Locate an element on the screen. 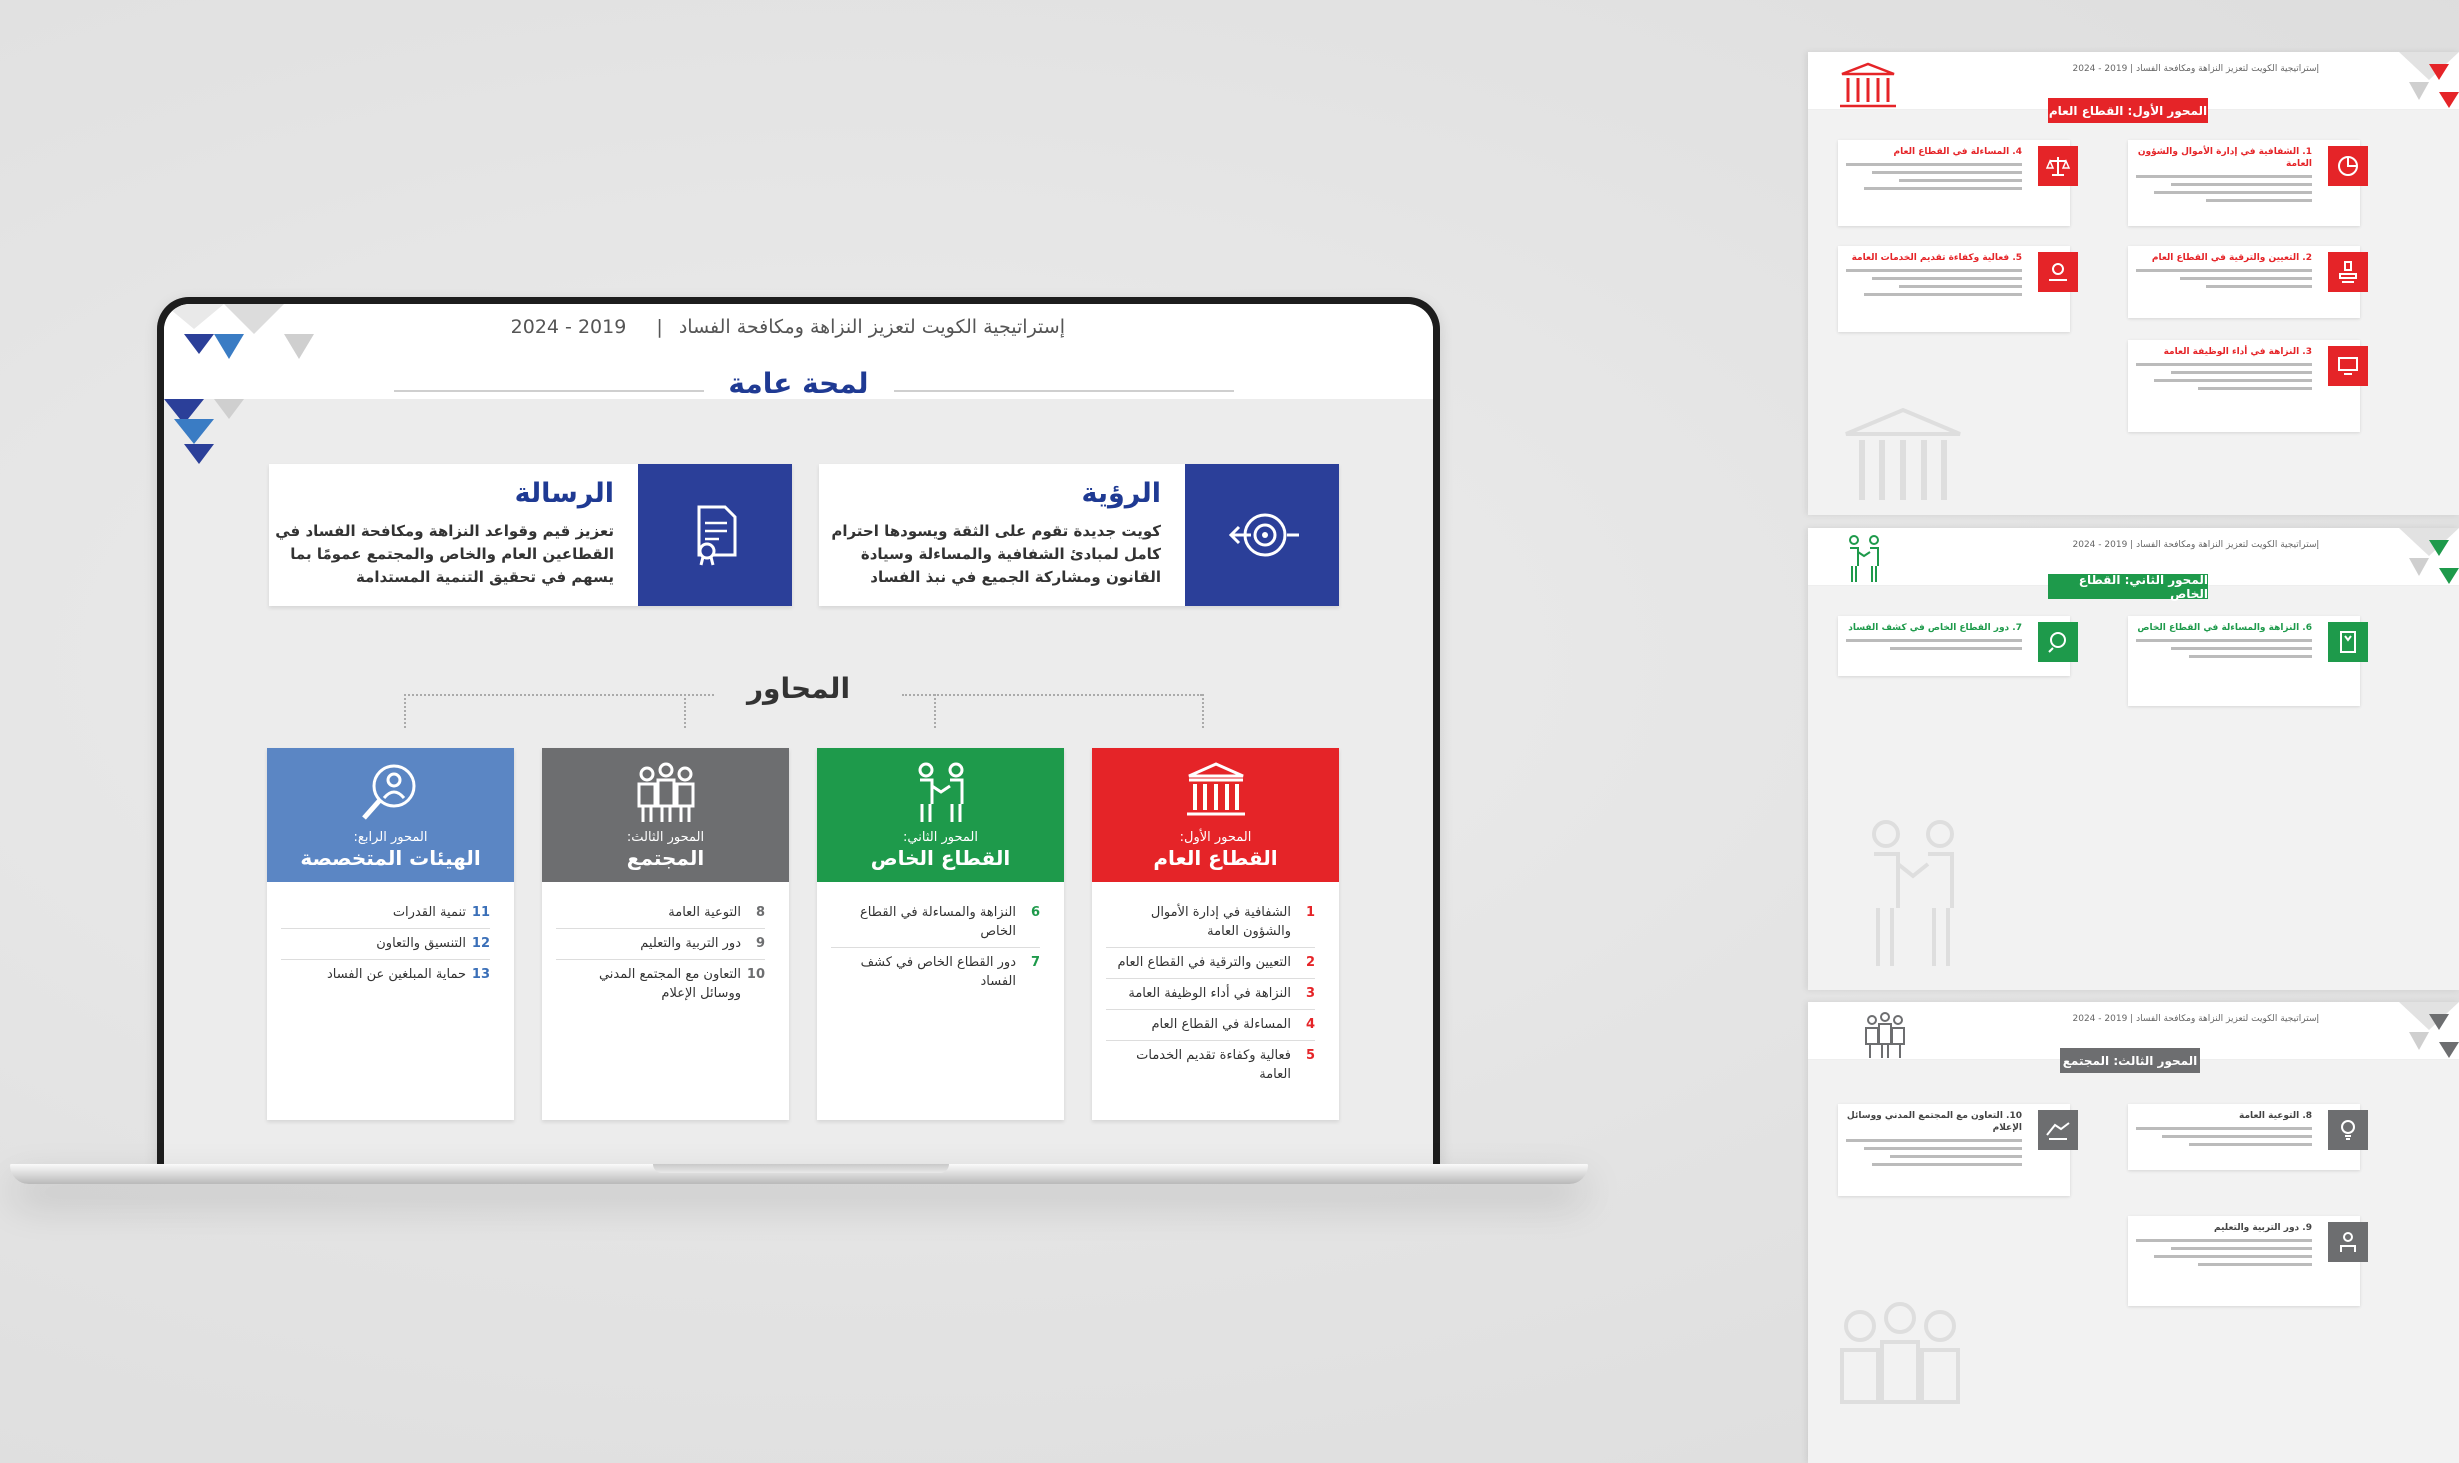  list-item: 13 حماية المبلغين عن الفساد is located at coordinates (385, 975).